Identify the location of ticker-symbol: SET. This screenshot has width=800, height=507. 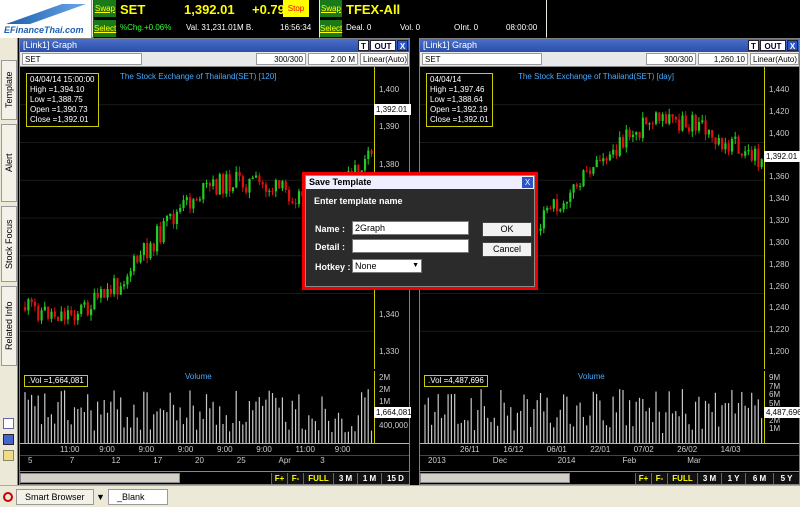
(133, 9).